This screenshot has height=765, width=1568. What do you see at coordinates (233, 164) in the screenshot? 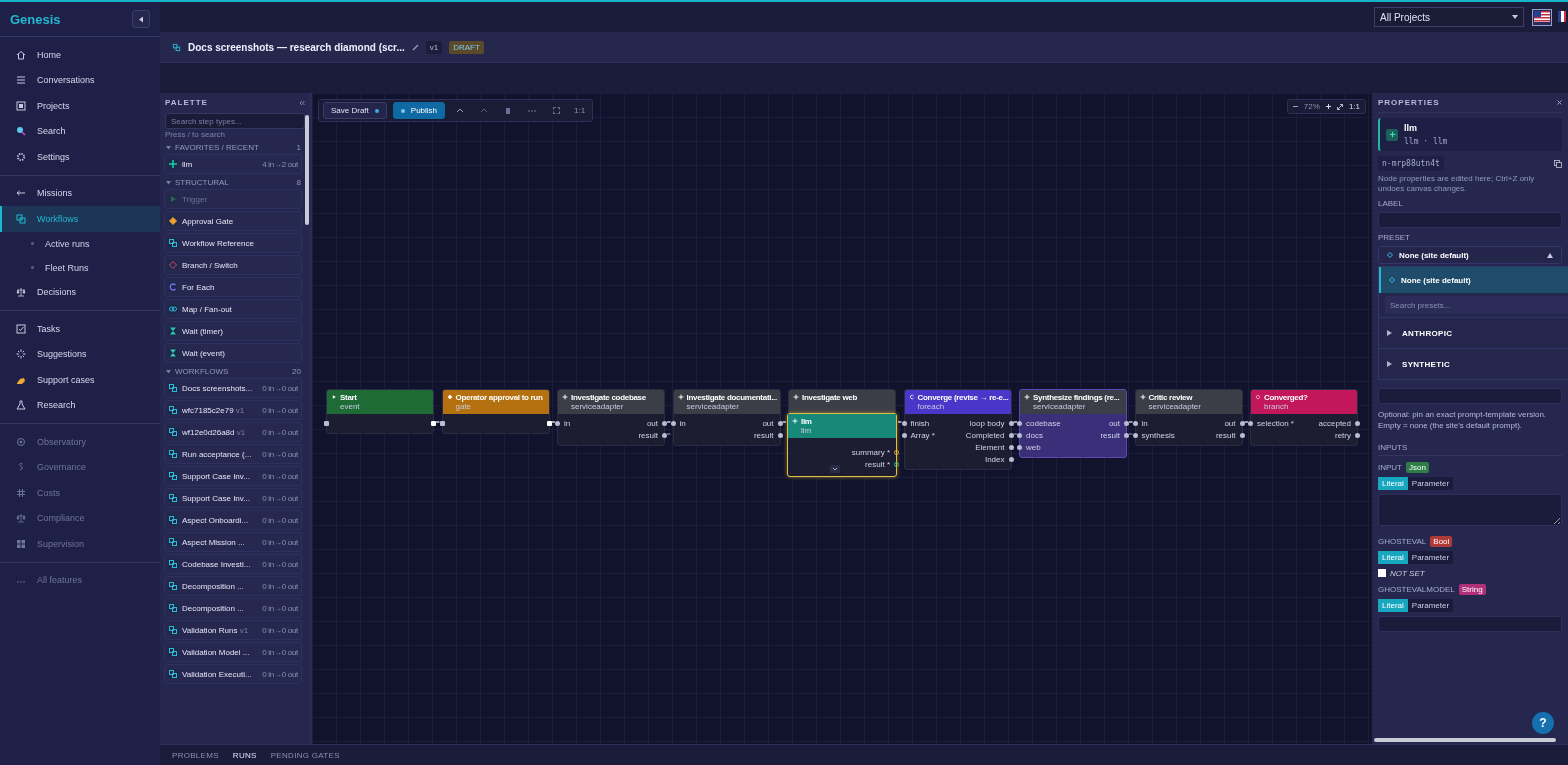
I see `palette-item: llm 4 in→2 out` at bounding box center [233, 164].